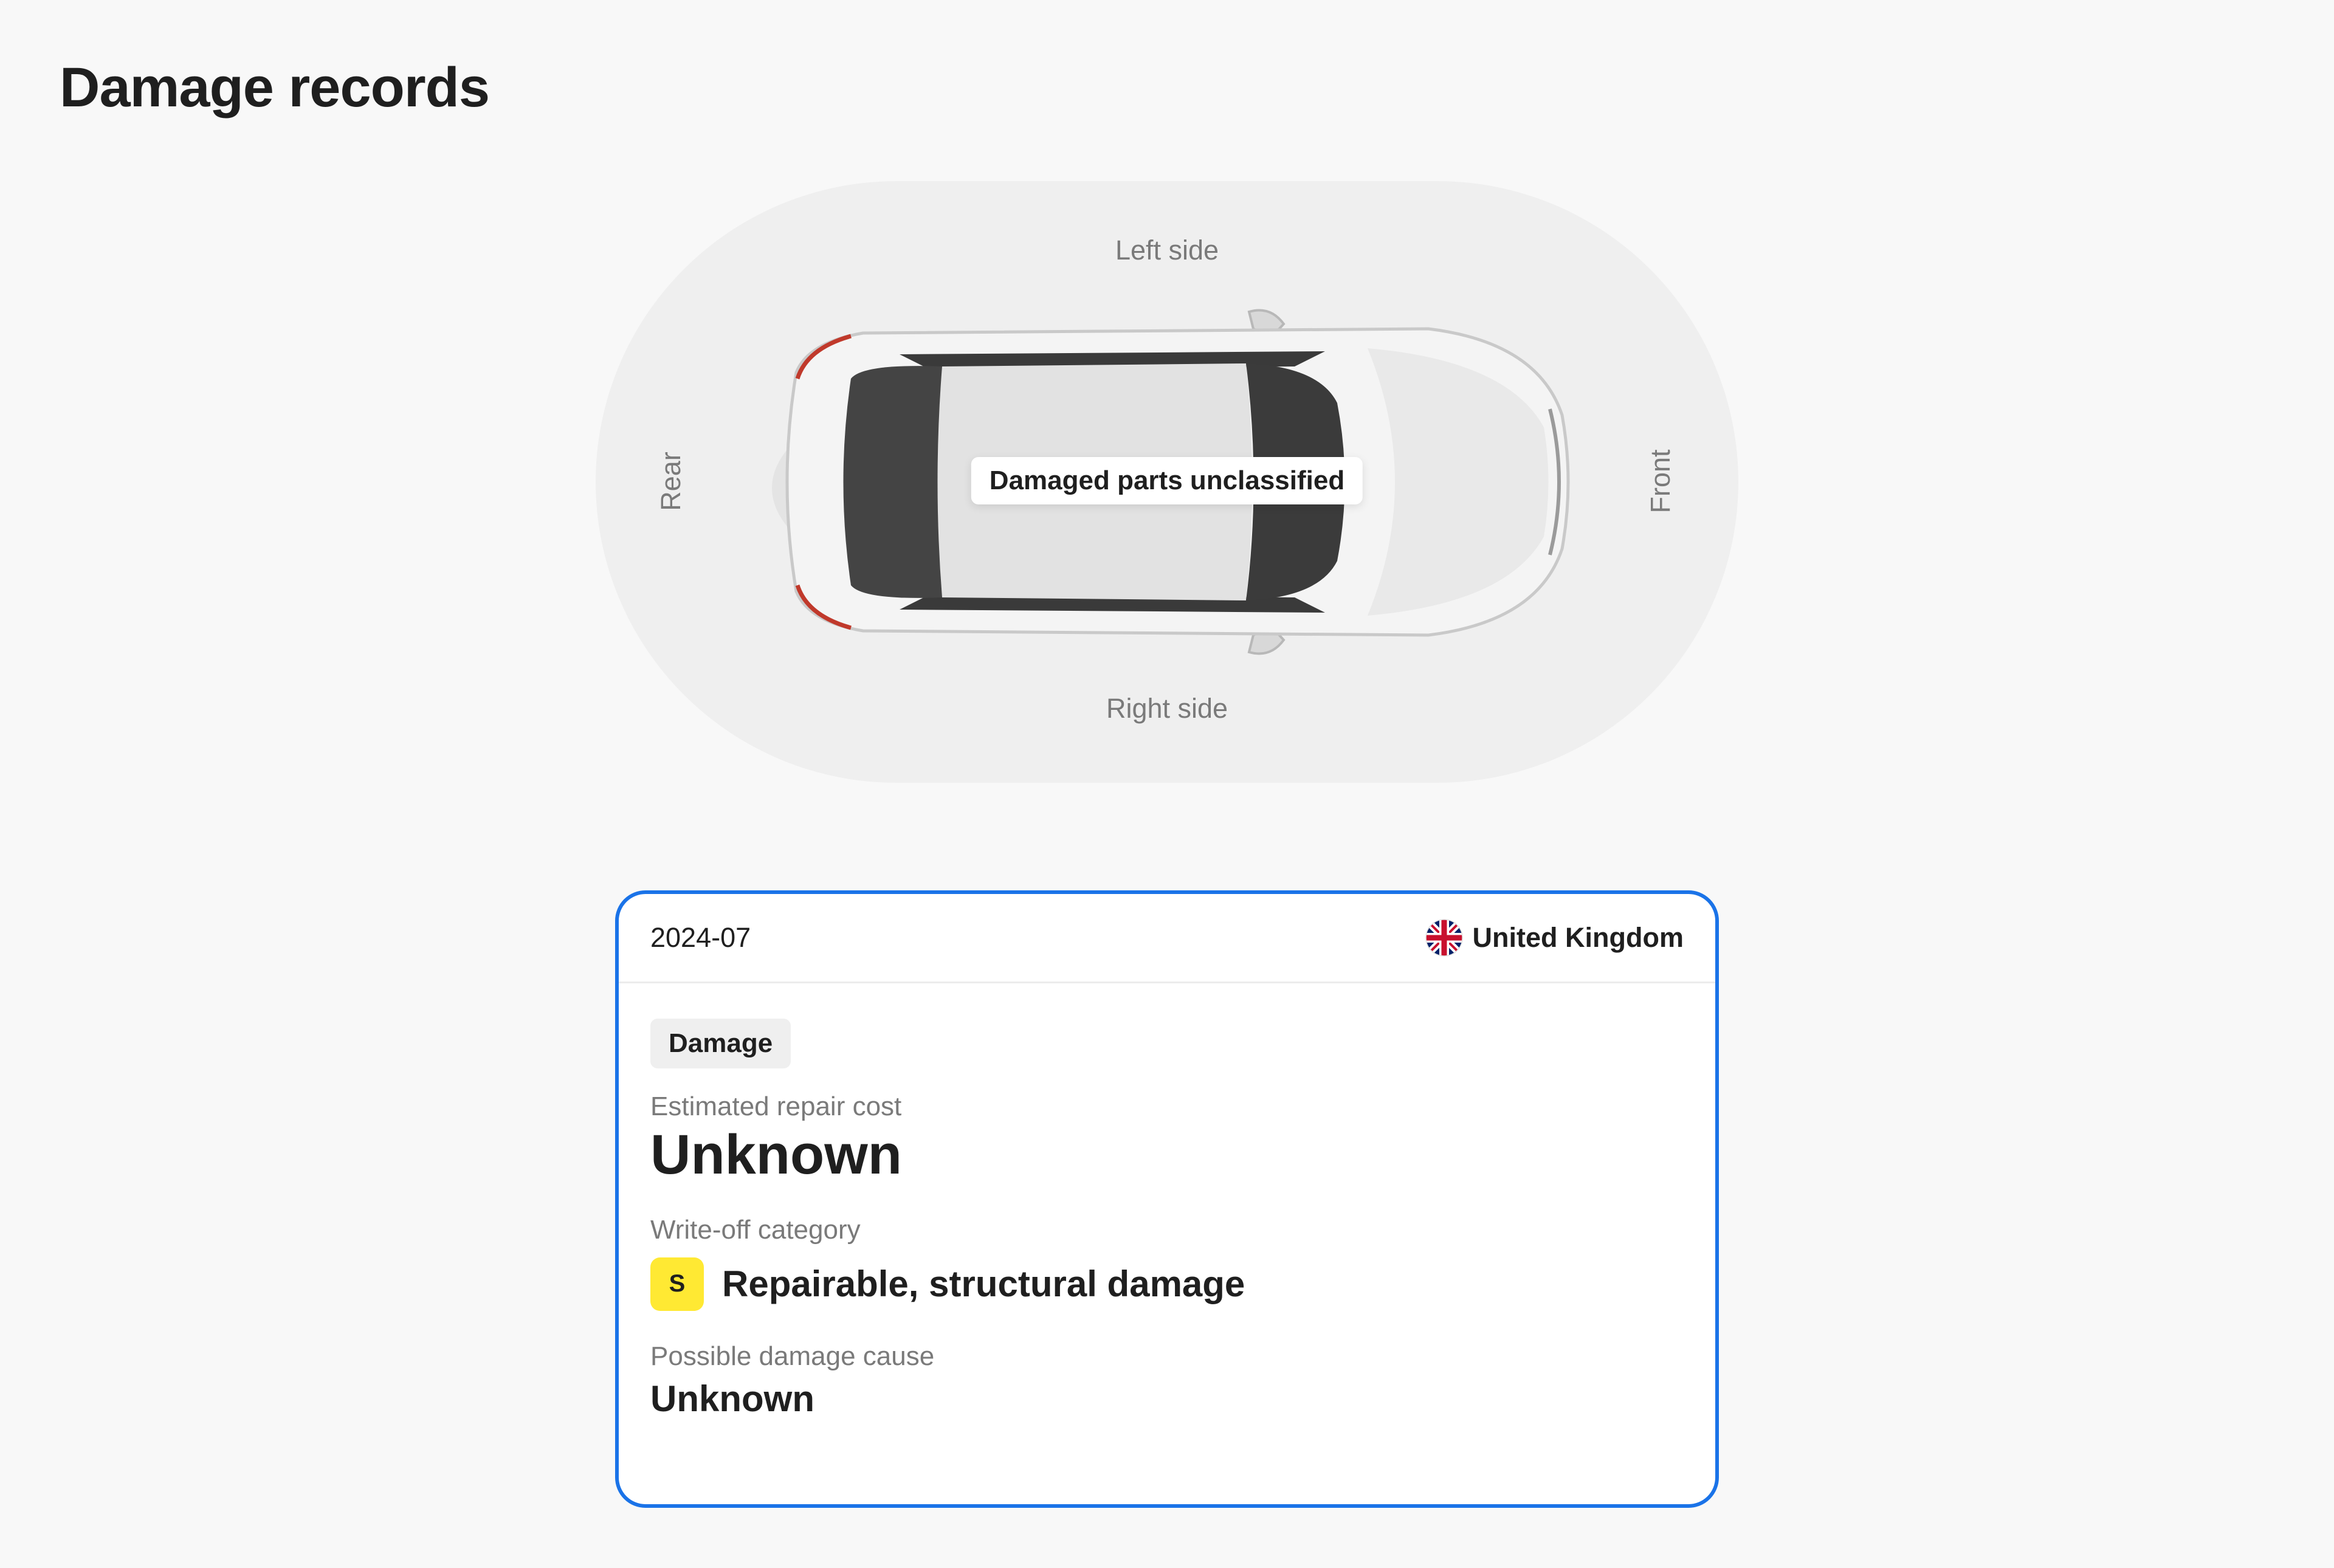 The height and width of the screenshot is (1568, 2334). I want to click on damage-cause-label: Possible damage cause, so click(792, 1356).